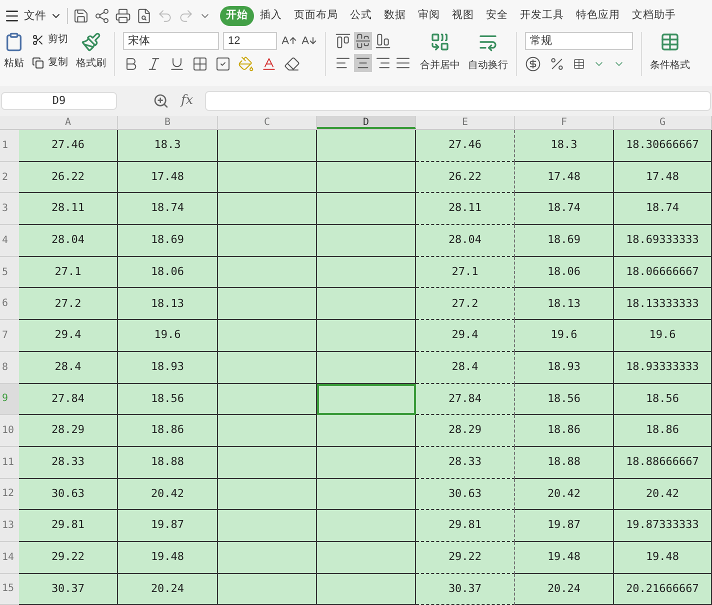 Image resolution: width=712 pixels, height=605 pixels. I want to click on save-icon, so click(81, 16).